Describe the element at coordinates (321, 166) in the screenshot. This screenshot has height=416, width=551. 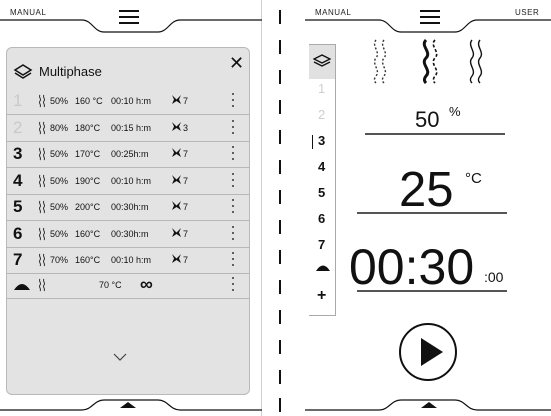
I see `phase-strip-item: 4` at that location.